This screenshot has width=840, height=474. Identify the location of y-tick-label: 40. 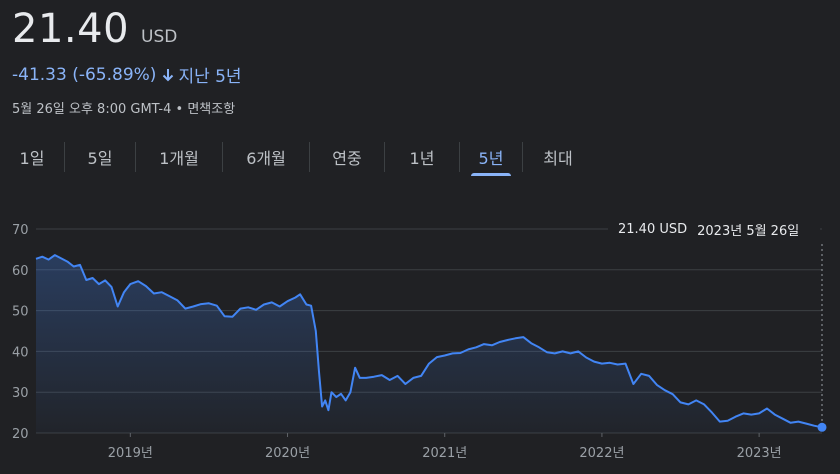
(20, 352).